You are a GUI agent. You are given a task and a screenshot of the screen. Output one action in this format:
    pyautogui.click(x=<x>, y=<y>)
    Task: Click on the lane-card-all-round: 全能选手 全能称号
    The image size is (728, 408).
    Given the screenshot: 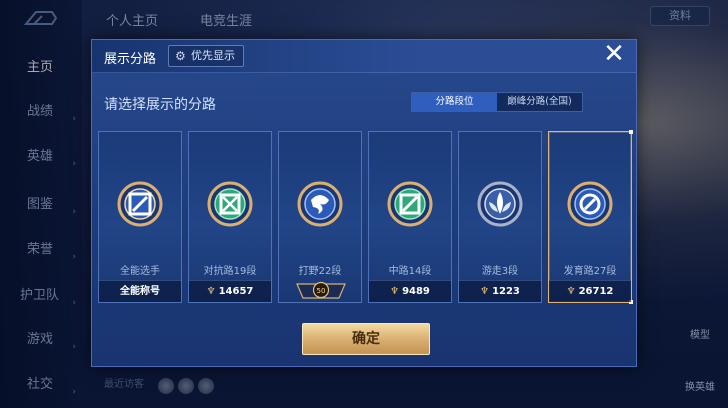 What is the action you would take?
    pyautogui.click(x=140, y=217)
    